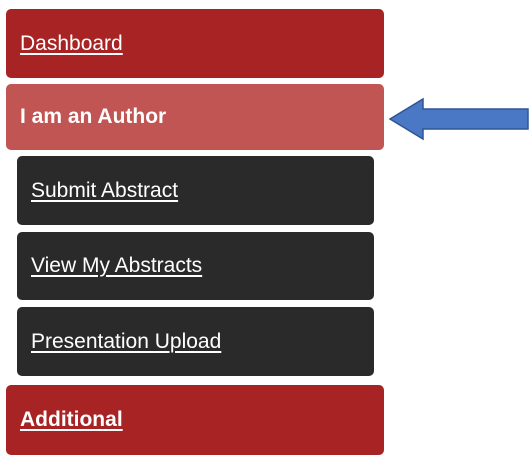 The width and height of the screenshot is (531, 455). What do you see at coordinates (126, 342) in the screenshot?
I see `submenu-item-label: Presentation Upload` at bounding box center [126, 342].